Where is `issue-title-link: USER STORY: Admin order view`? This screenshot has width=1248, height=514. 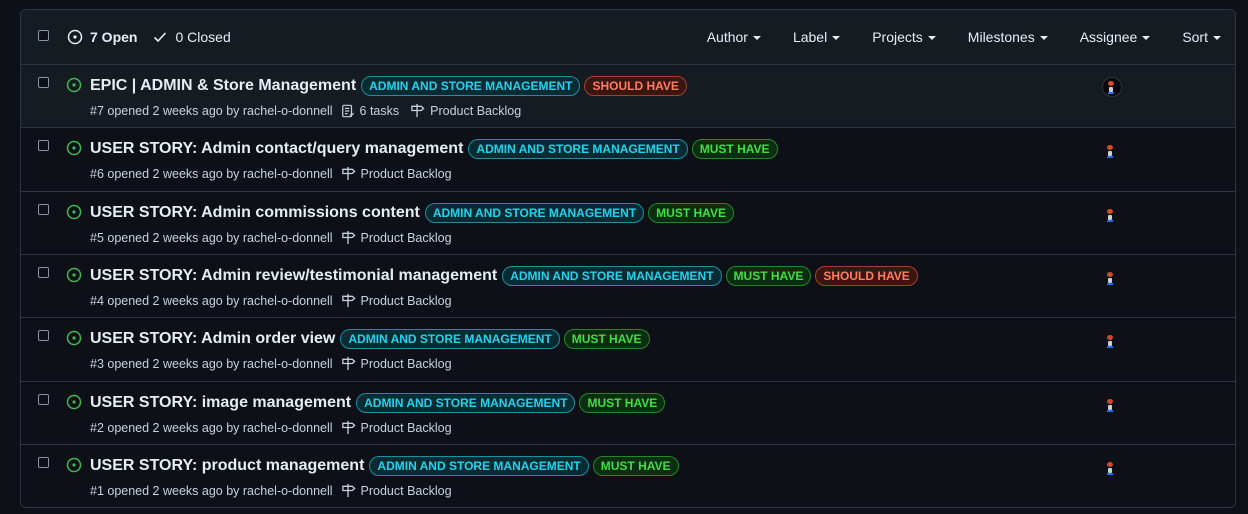 issue-title-link: USER STORY: Admin order view is located at coordinates (212, 339).